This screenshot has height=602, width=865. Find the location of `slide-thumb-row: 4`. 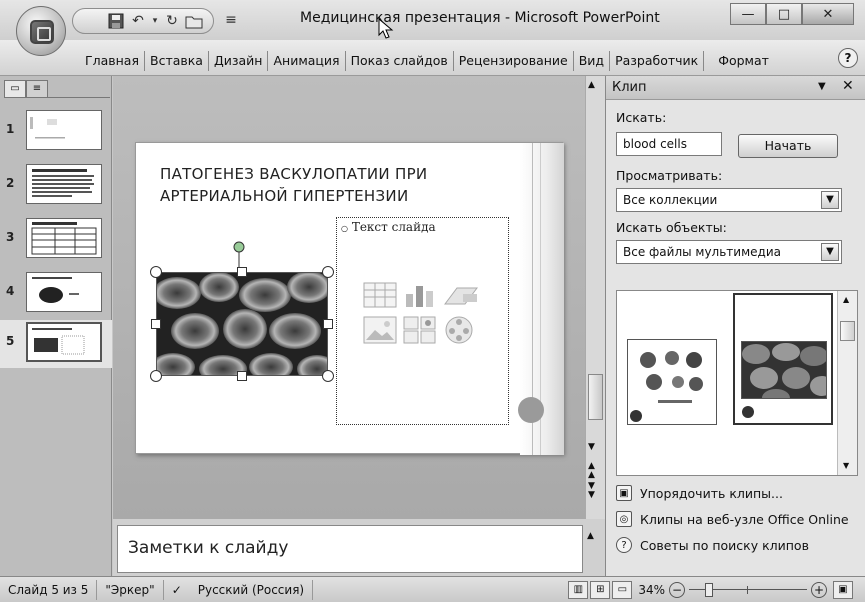

slide-thumb-row: 4 is located at coordinates (56, 293).